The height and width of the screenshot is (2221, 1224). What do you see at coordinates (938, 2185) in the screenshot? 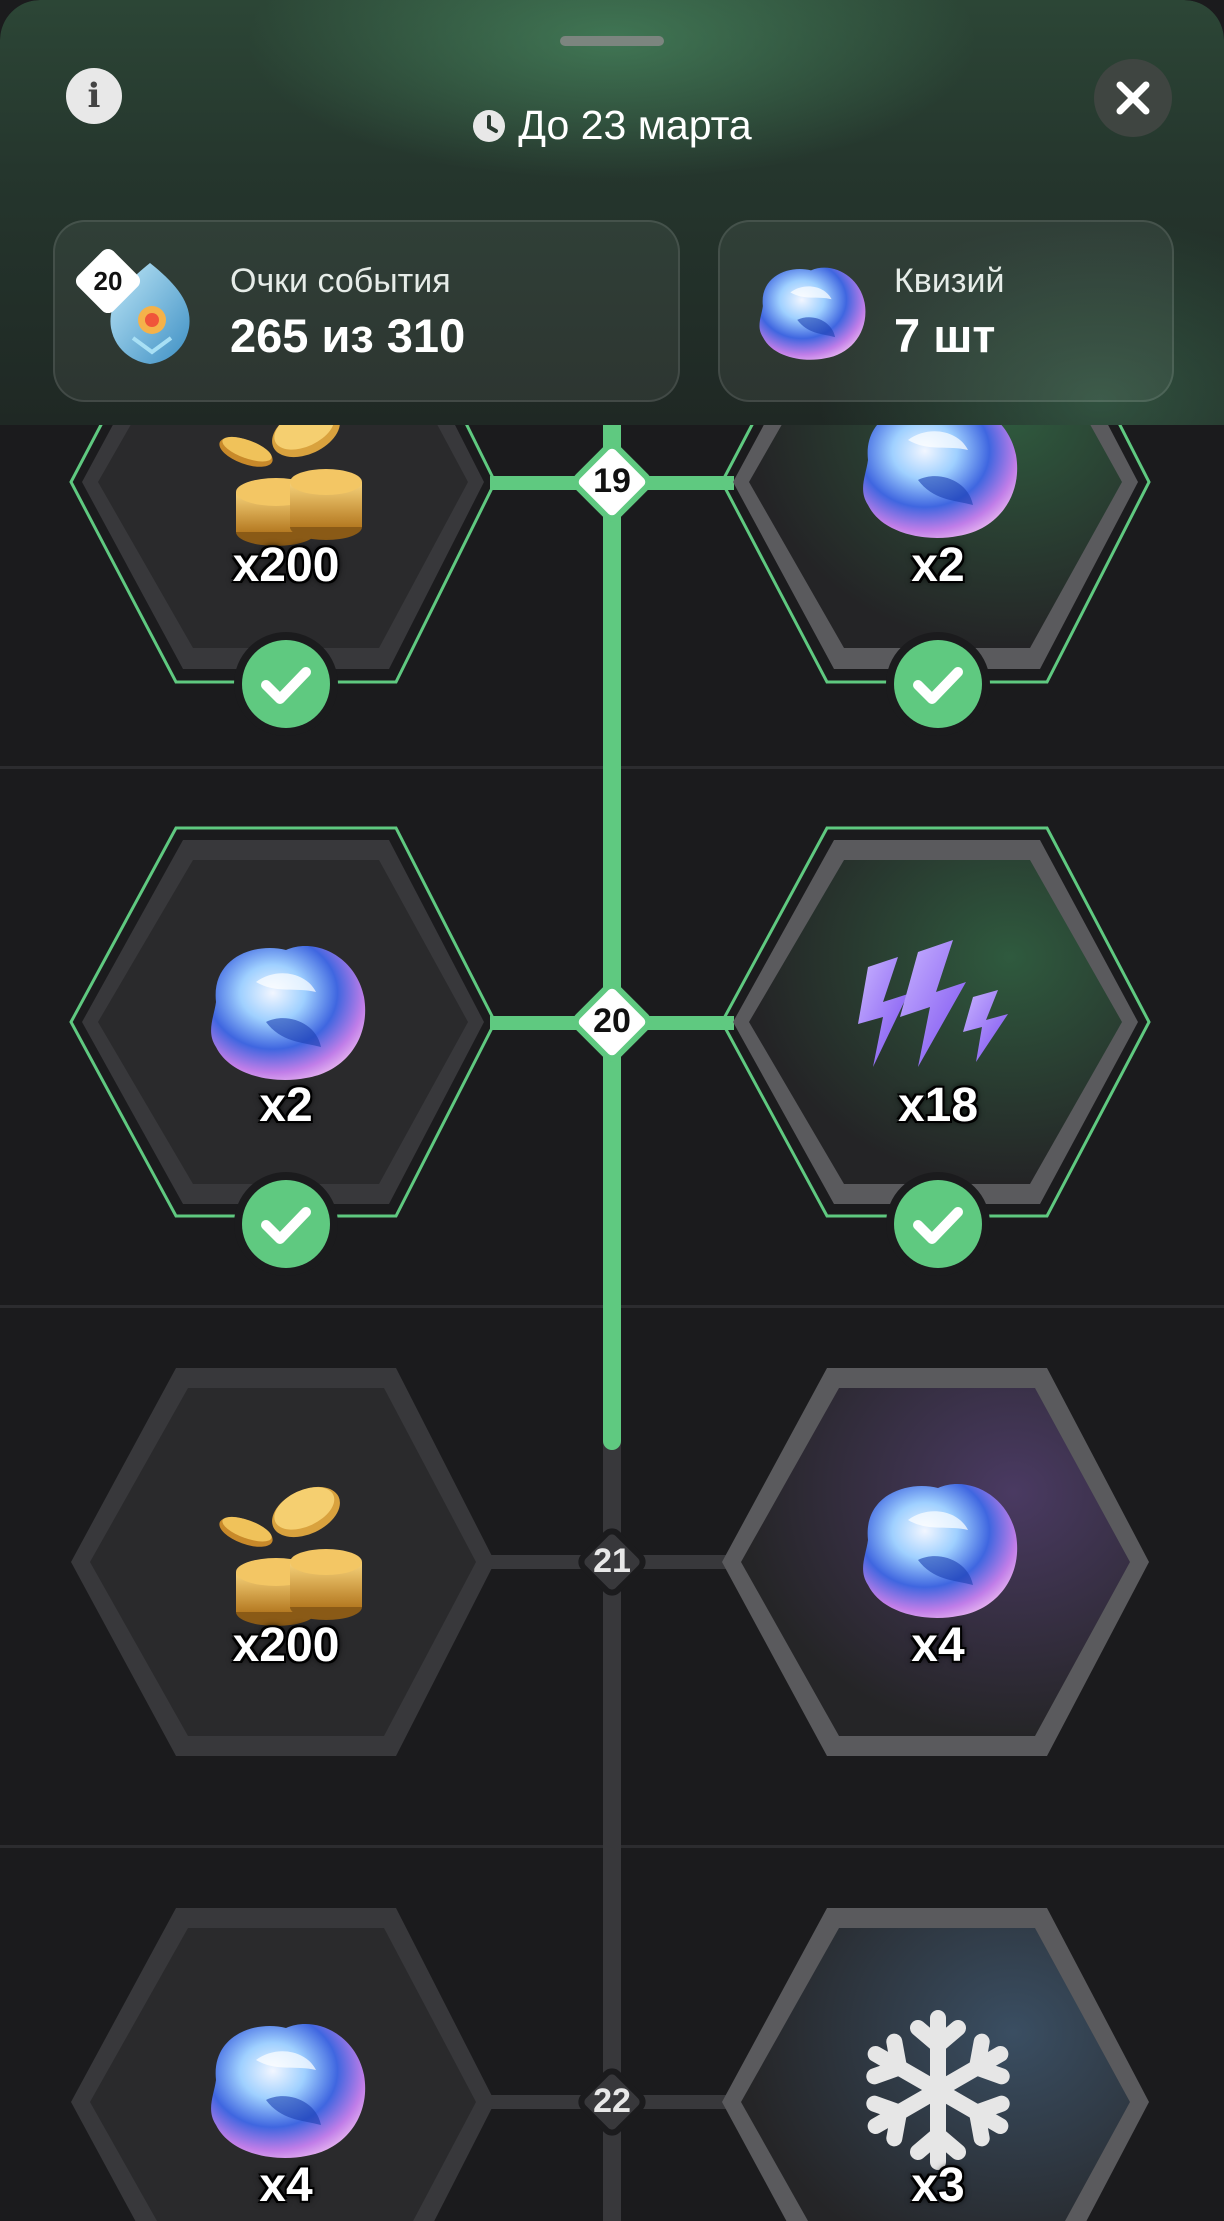
I see `reward-quantity: x3` at bounding box center [938, 2185].